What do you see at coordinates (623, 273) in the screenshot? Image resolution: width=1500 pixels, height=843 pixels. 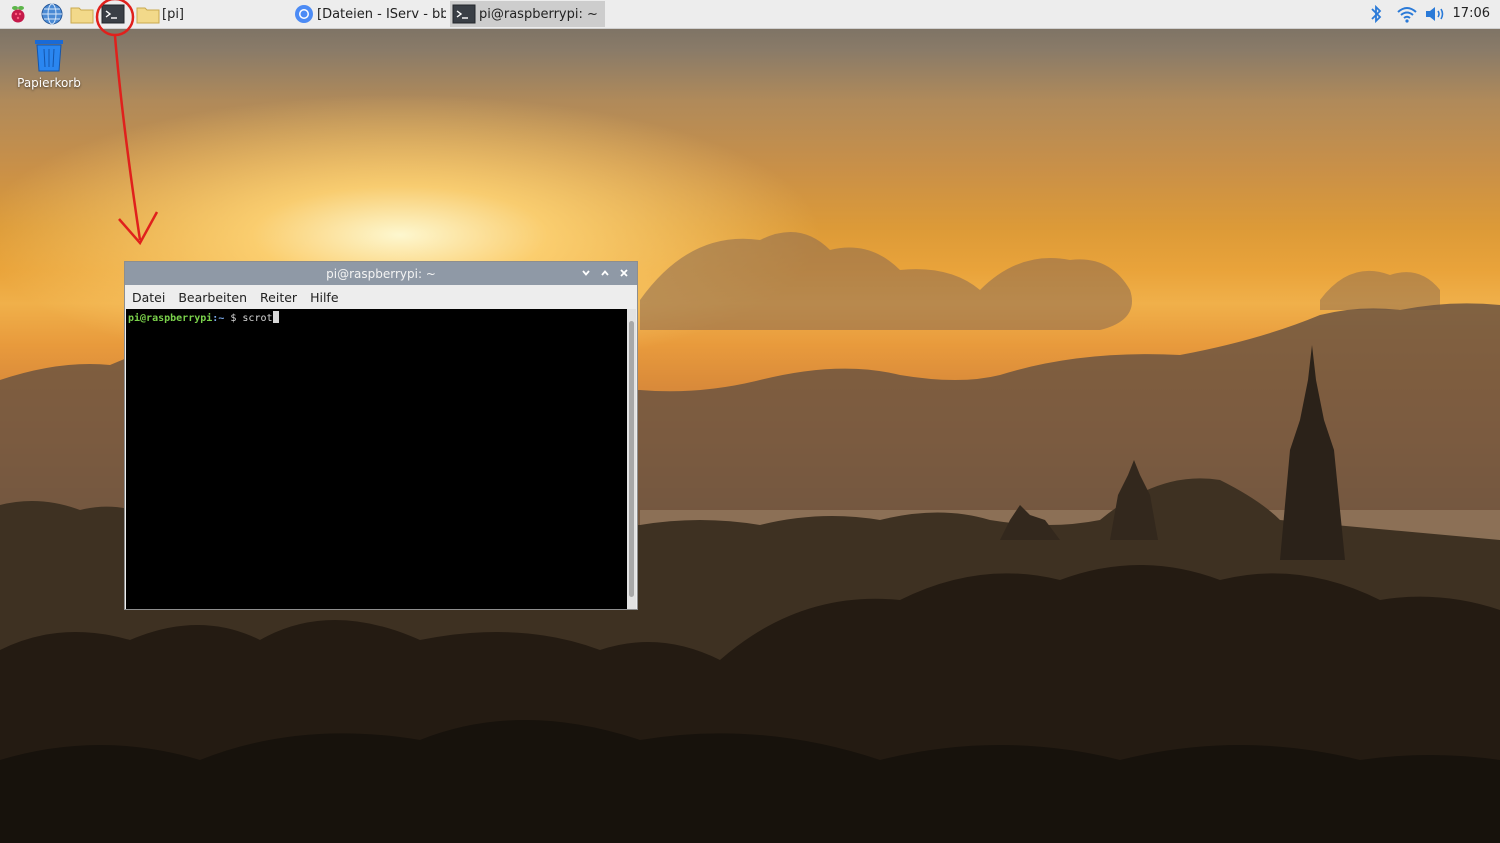 I see `close-icon` at bounding box center [623, 273].